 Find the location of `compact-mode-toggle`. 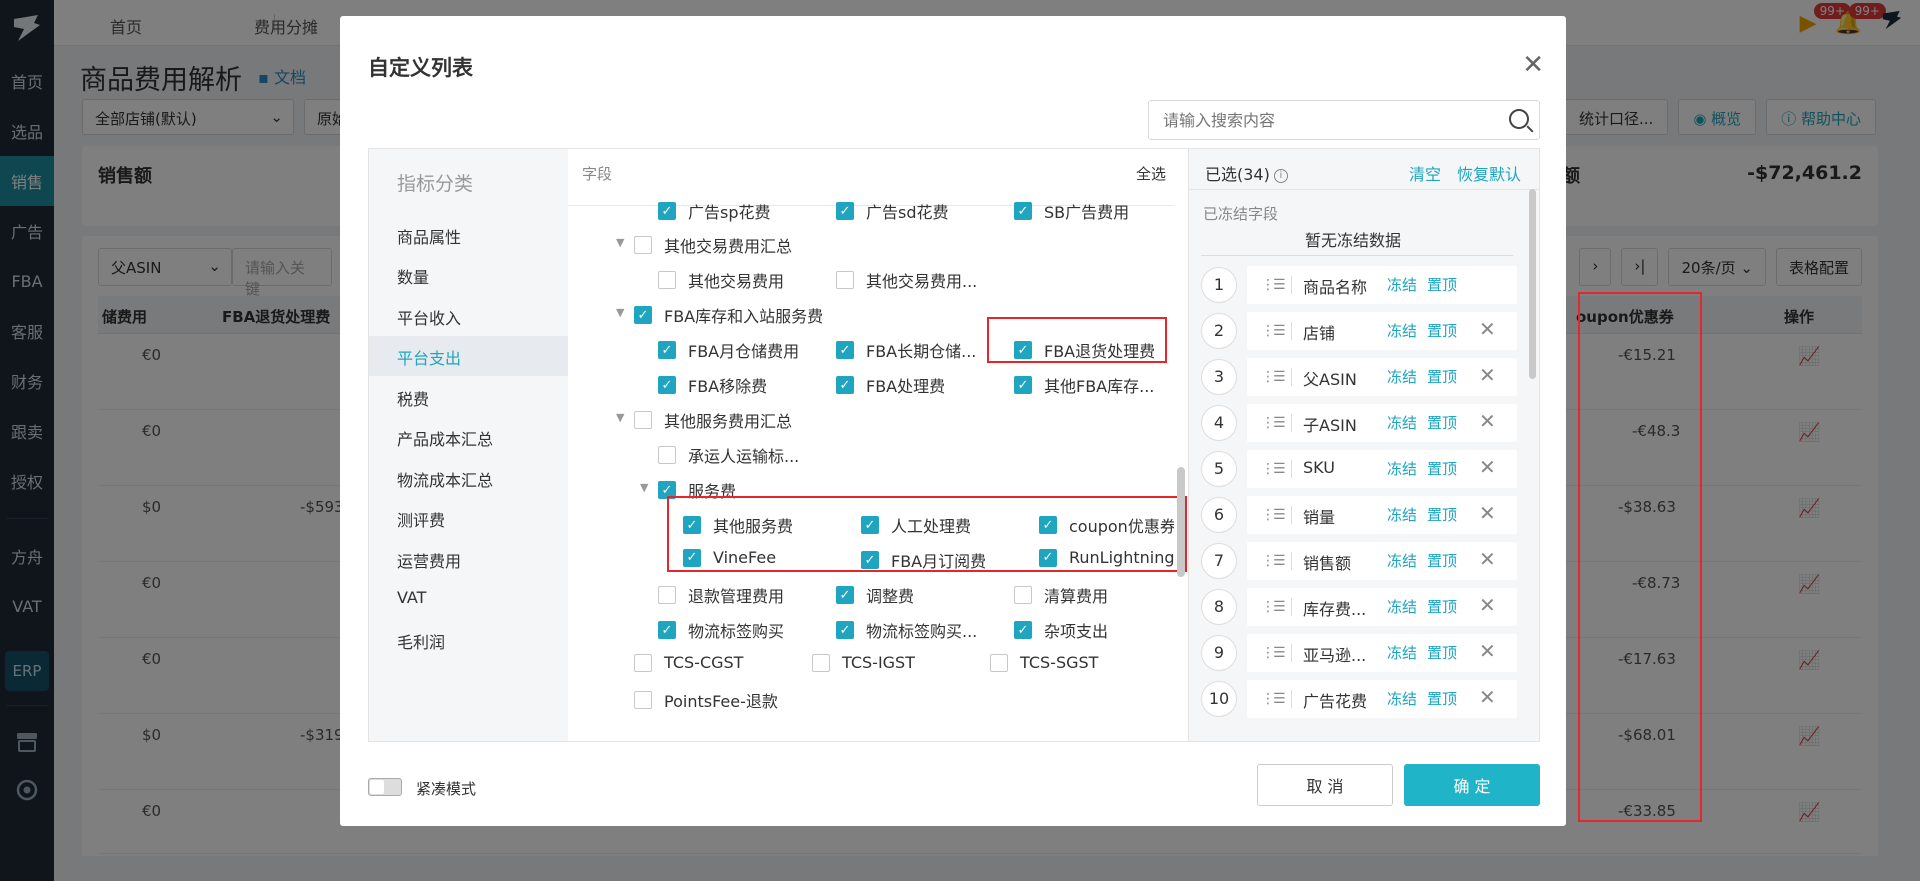

compact-mode-toggle is located at coordinates (385, 787).